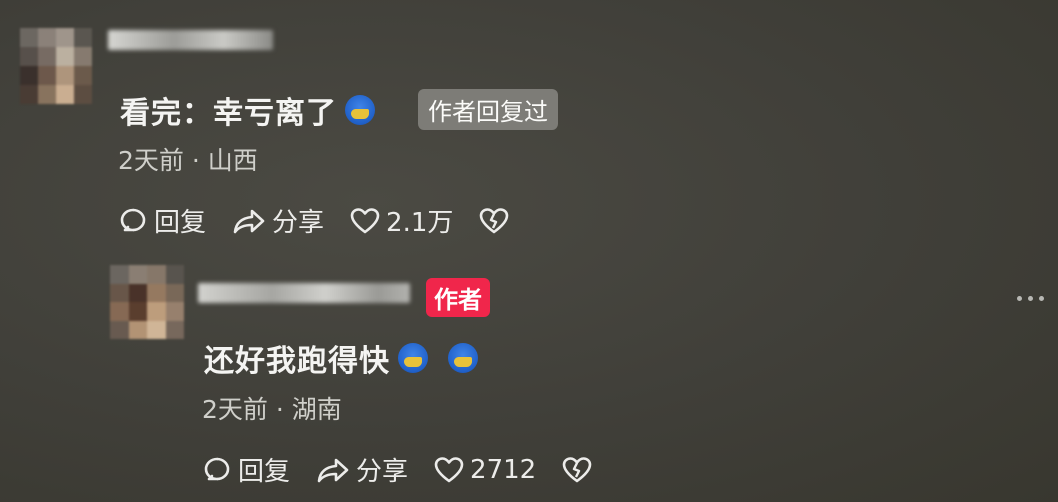  I want to click on author-badge: 作者, so click(458, 297).